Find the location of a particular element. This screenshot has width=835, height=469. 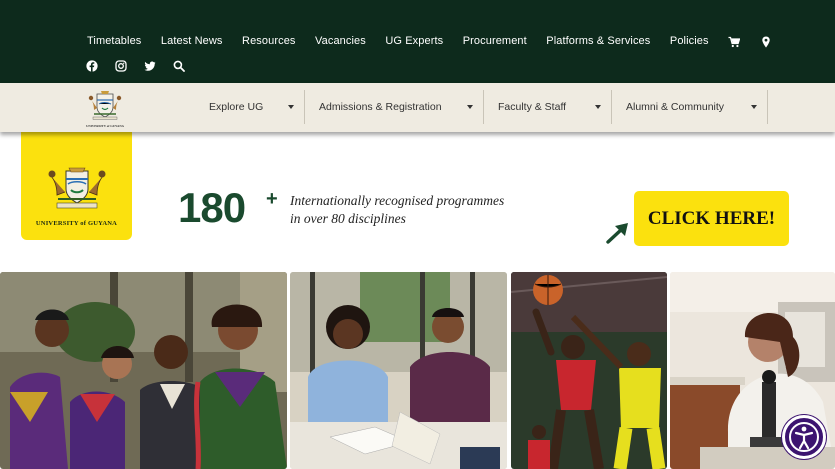

twitter-icon is located at coordinates (150, 65).